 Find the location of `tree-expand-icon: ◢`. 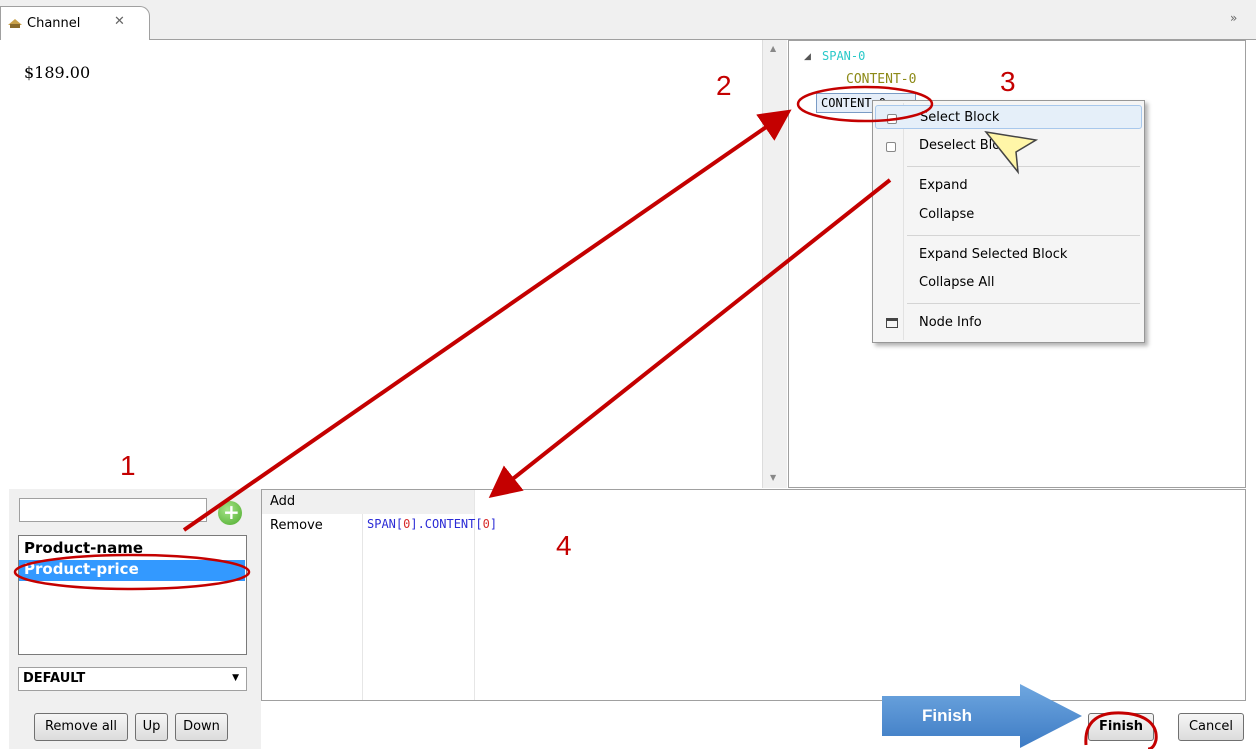

tree-expand-icon: ◢ is located at coordinates (807, 57).